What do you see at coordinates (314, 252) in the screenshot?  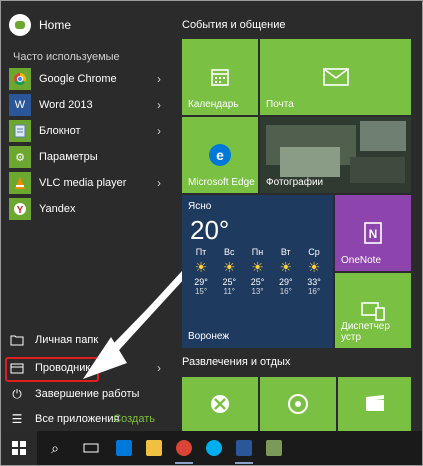 I see `forecast-day-name: Ср` at bounding box center [314, 252].